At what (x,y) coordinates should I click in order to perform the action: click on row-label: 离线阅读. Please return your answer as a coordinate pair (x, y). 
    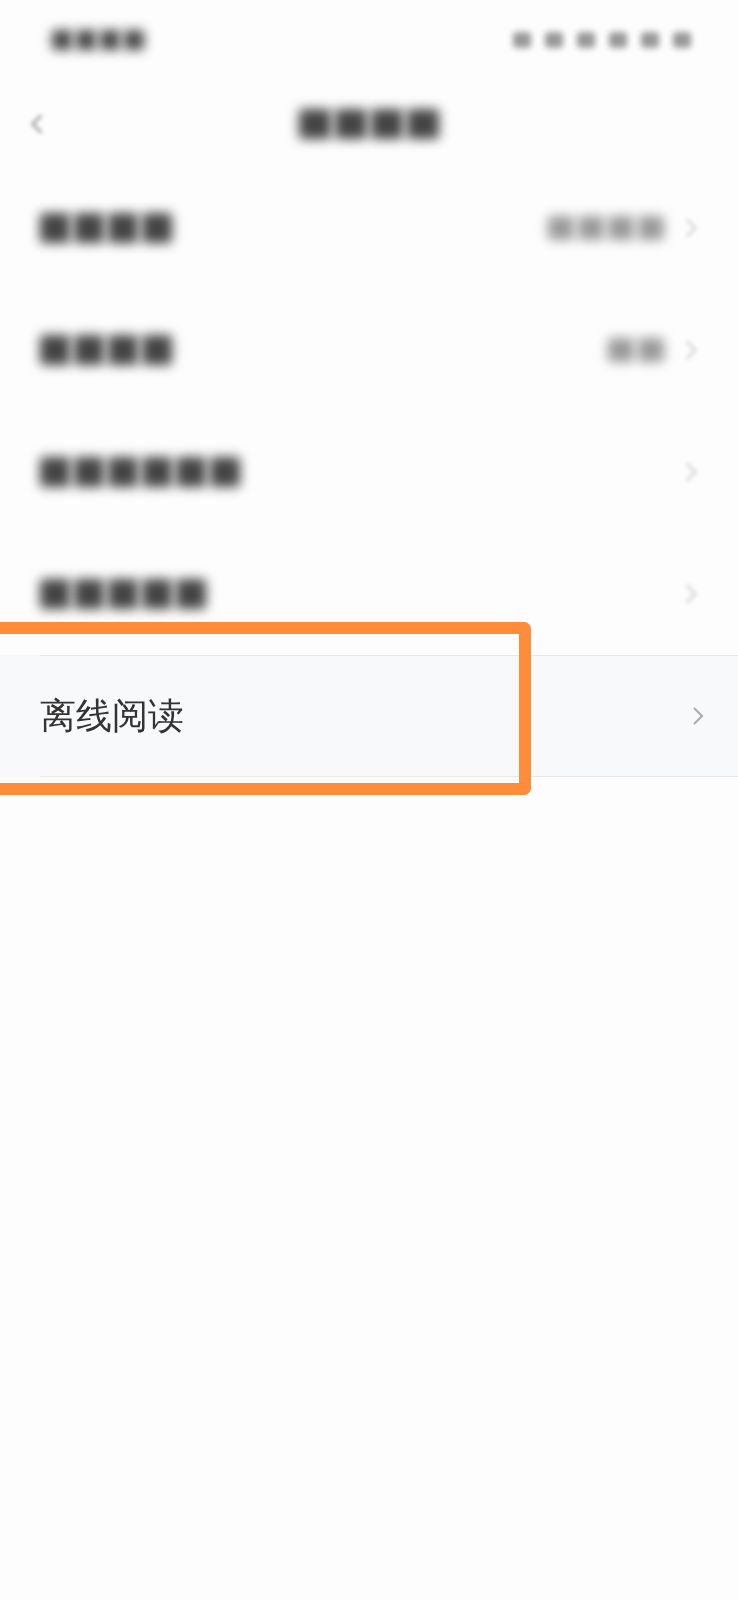
    Looking at the image, I should click on (112, 716).